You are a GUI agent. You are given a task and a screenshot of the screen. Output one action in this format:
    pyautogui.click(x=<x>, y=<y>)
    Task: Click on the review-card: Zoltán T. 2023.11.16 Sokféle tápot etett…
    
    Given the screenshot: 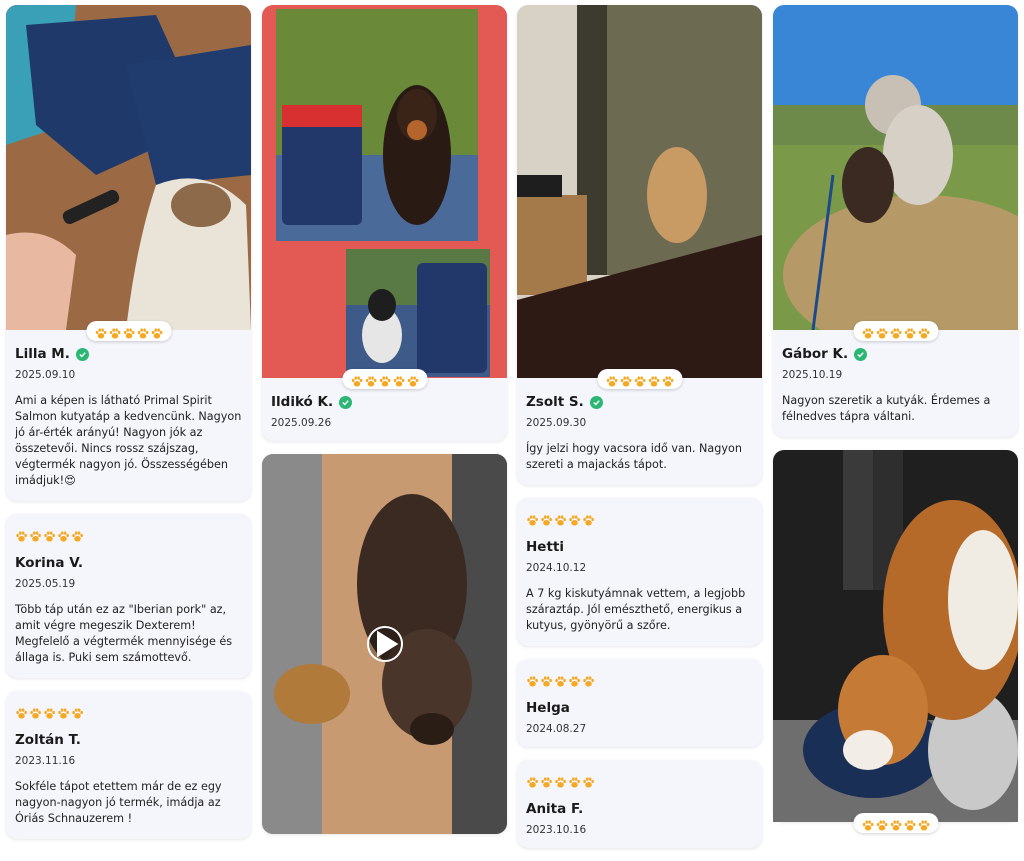 What is the action you would take?
    pyautogui.click(x=128, y=765)
    